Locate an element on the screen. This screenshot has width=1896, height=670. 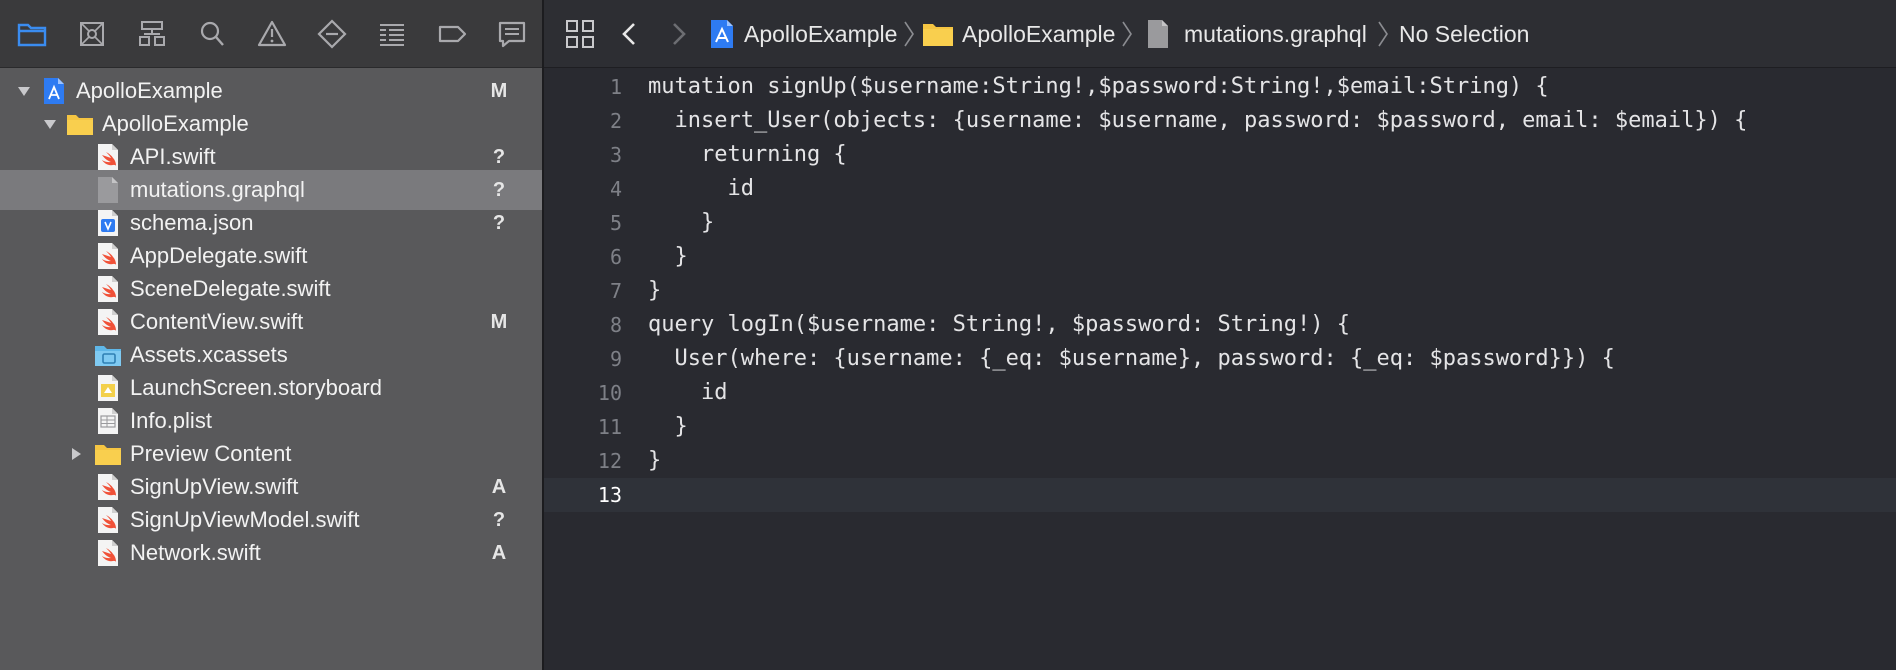
code-line: 6 } is located at coordinates (1220, 257).